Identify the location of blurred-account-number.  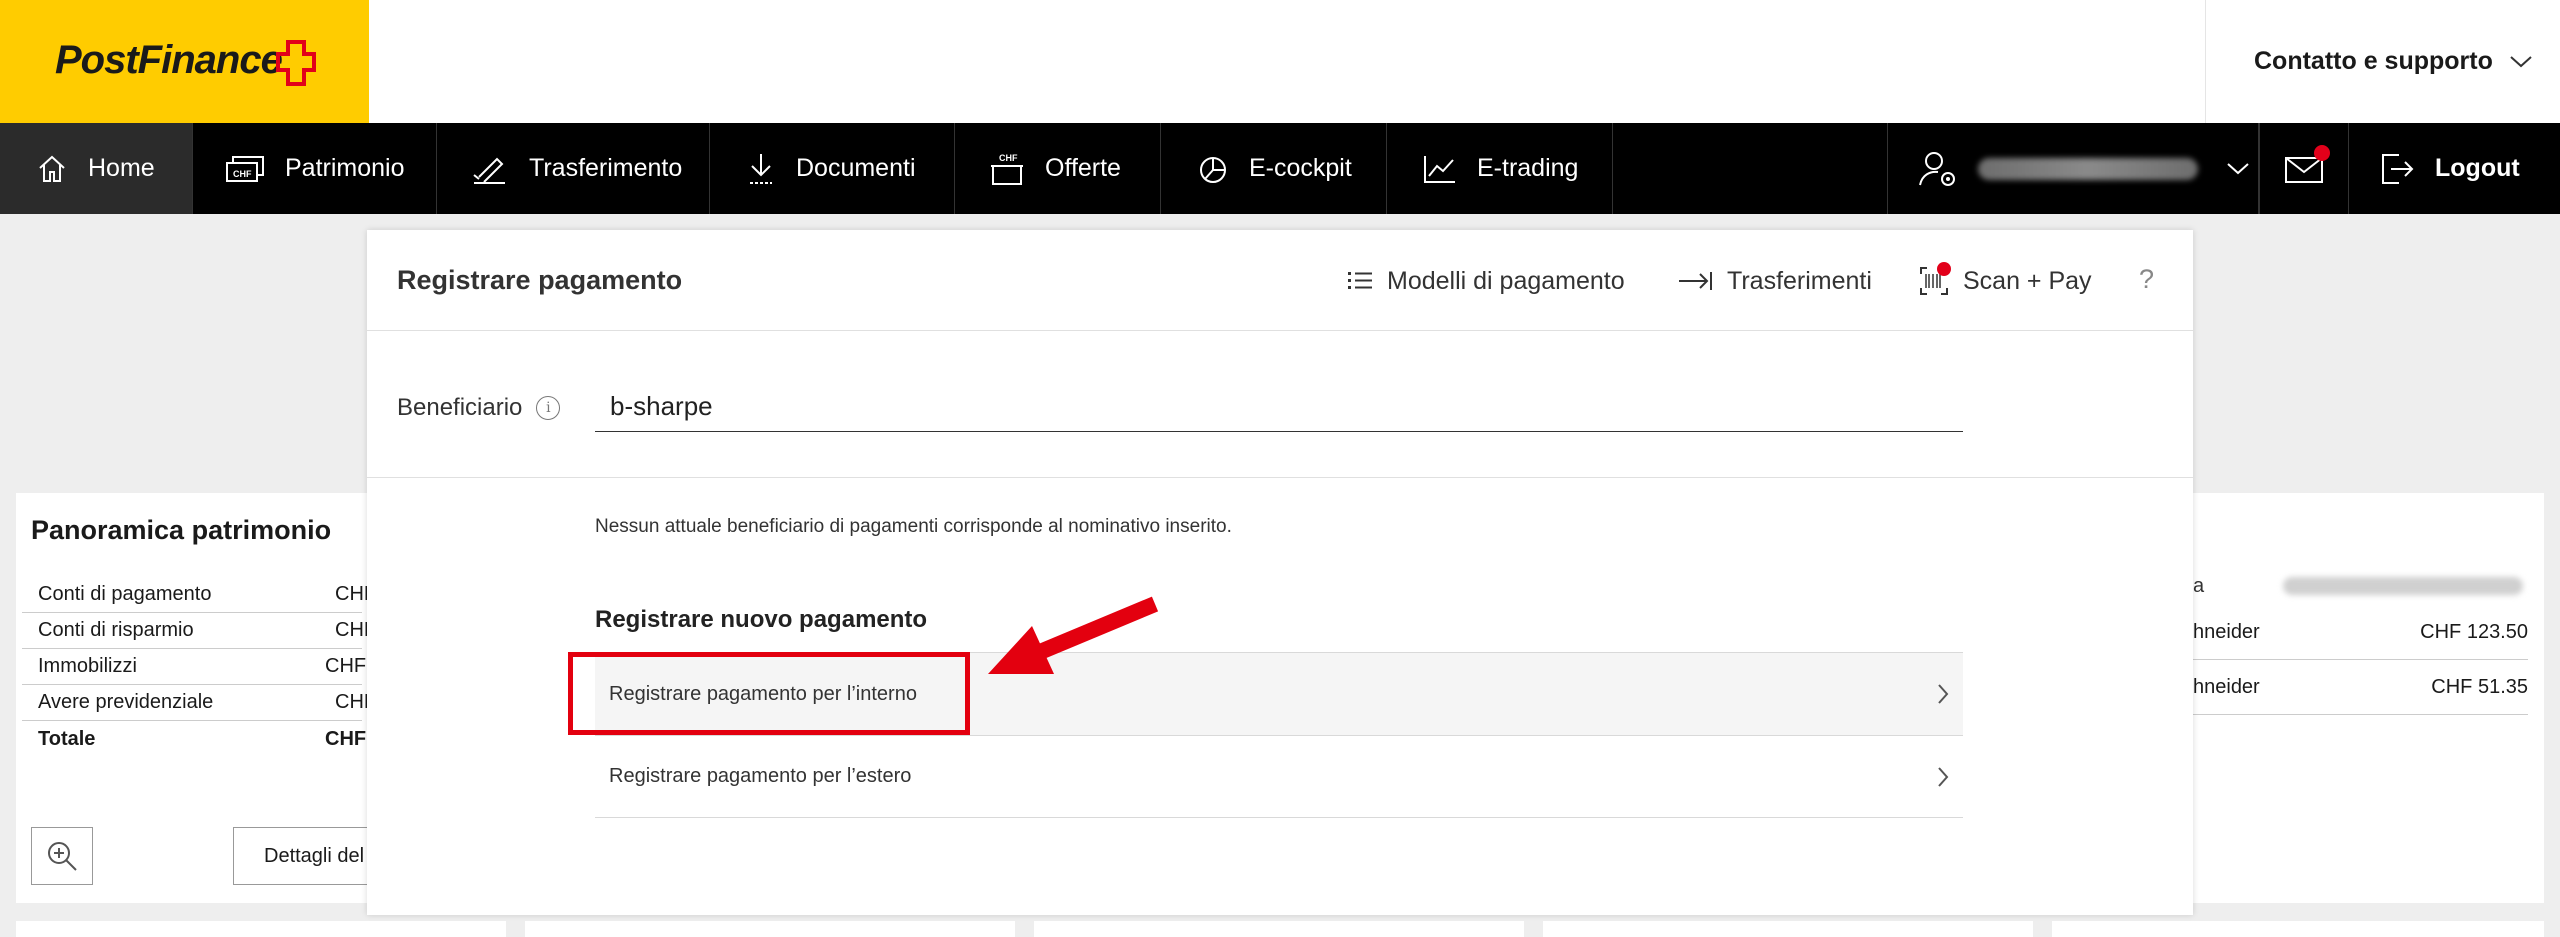
(2403, 586).